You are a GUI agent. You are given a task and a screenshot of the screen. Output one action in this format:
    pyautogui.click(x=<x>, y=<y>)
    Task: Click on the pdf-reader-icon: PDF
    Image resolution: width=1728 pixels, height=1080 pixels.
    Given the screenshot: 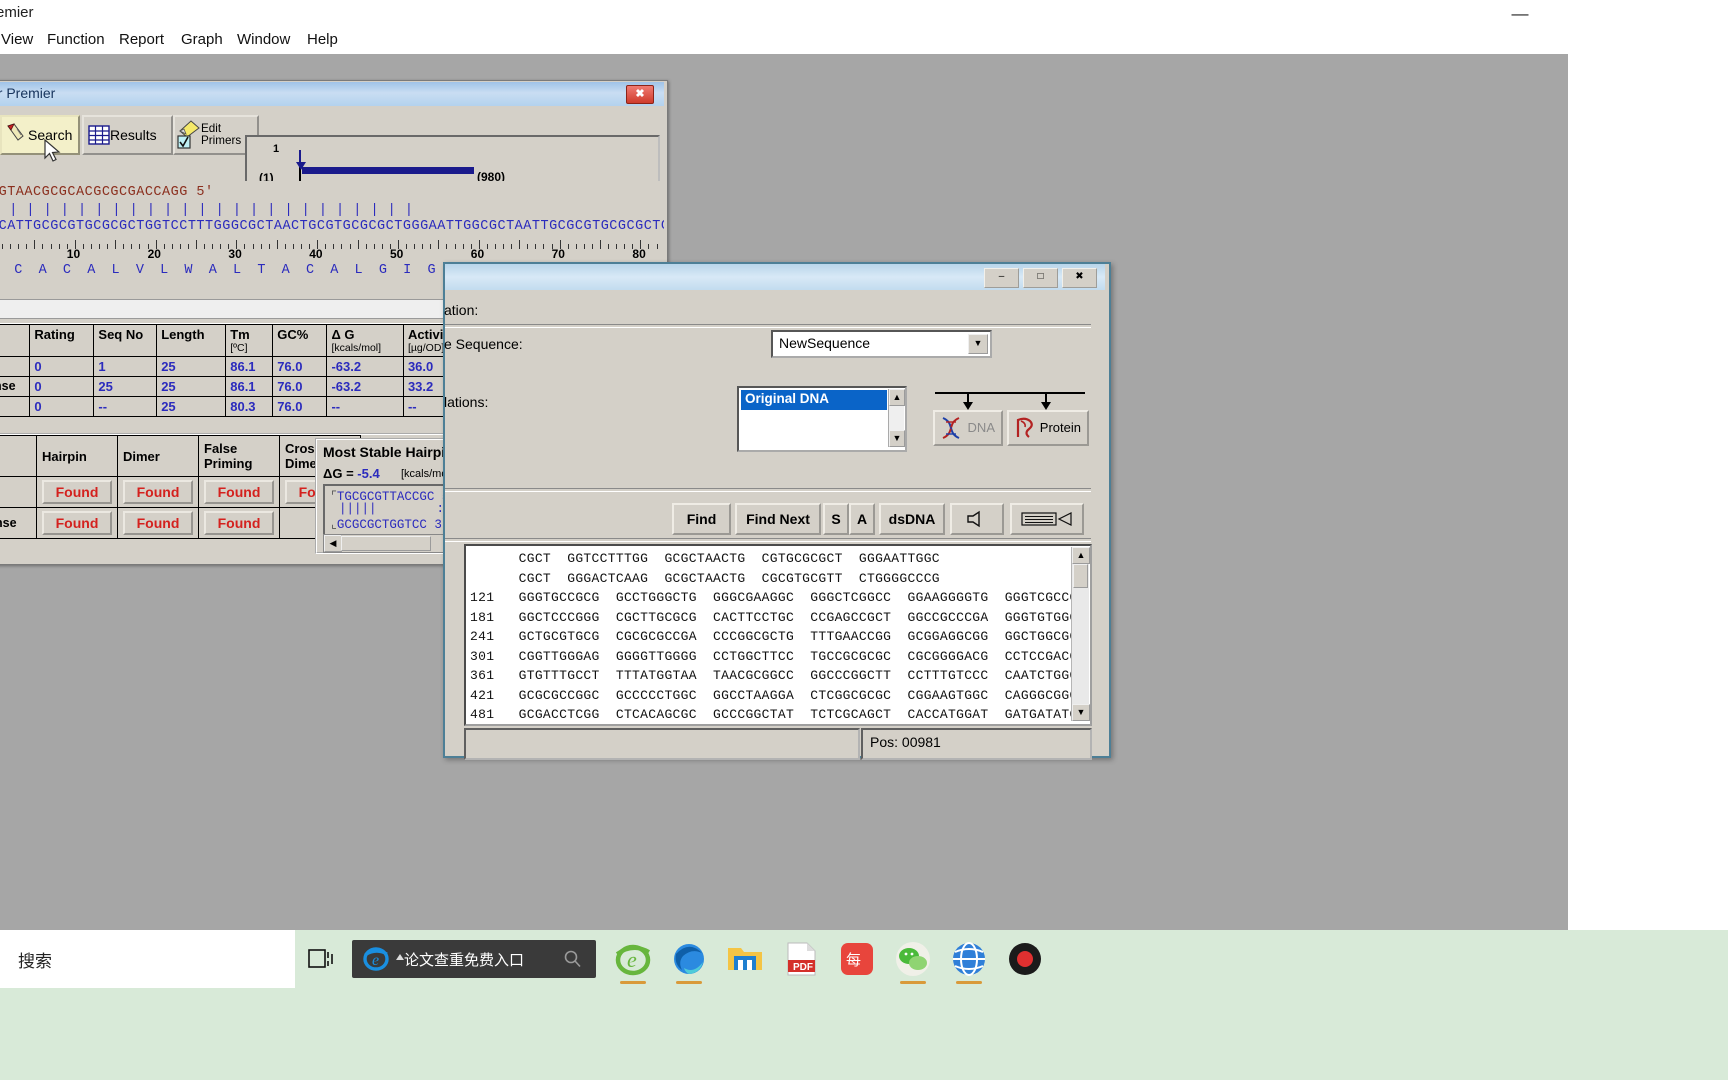 What is the action you would take?
    pyautogui.click(x=801, y=959)
    